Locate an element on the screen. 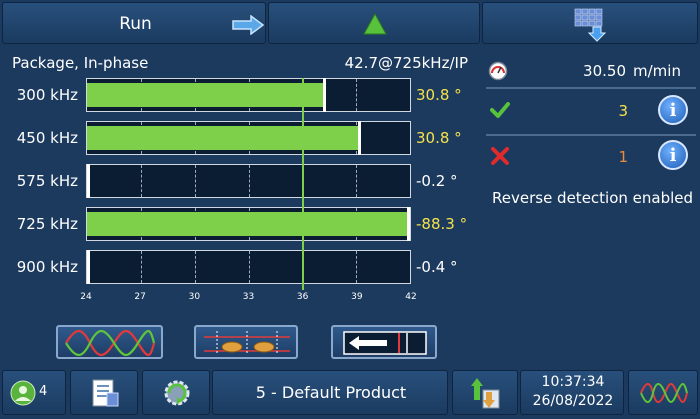  gear-refresh-icon is located at coordinates (177, 393).